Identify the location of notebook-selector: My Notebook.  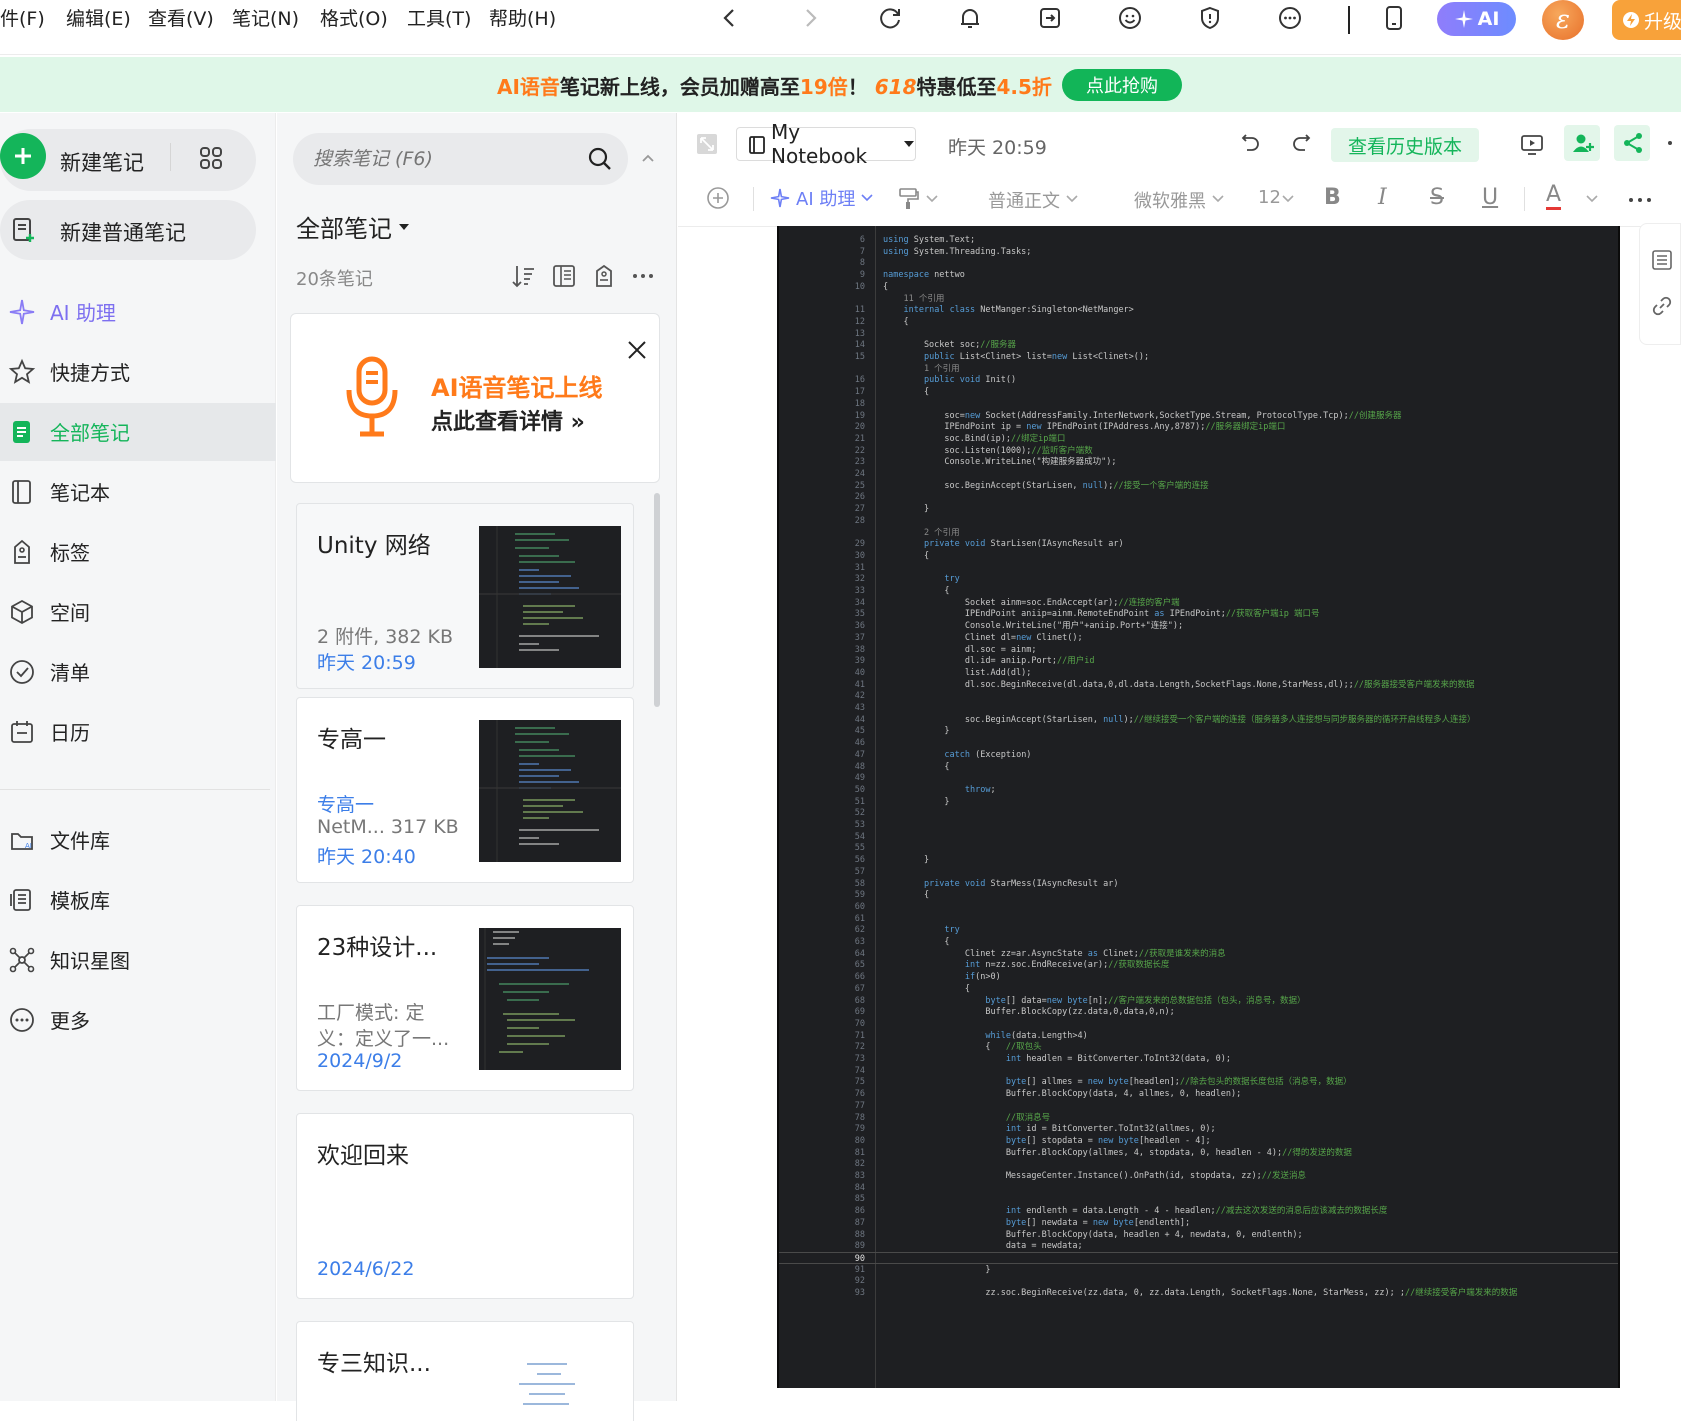
(826, 144).